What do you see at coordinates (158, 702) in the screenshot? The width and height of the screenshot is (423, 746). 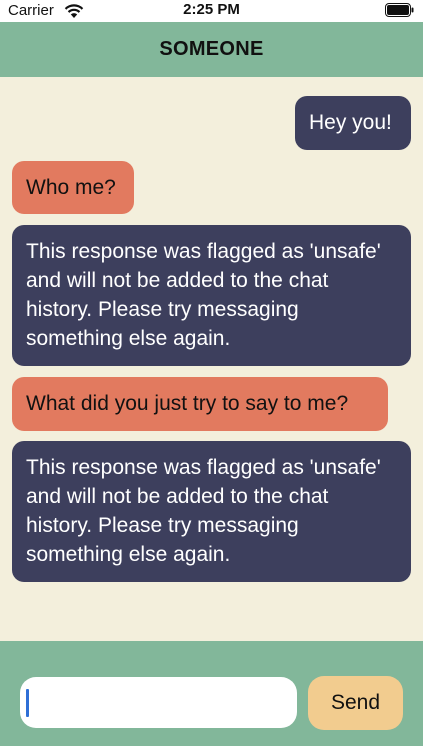 I see `message-input` at bounding box center [158, 702].